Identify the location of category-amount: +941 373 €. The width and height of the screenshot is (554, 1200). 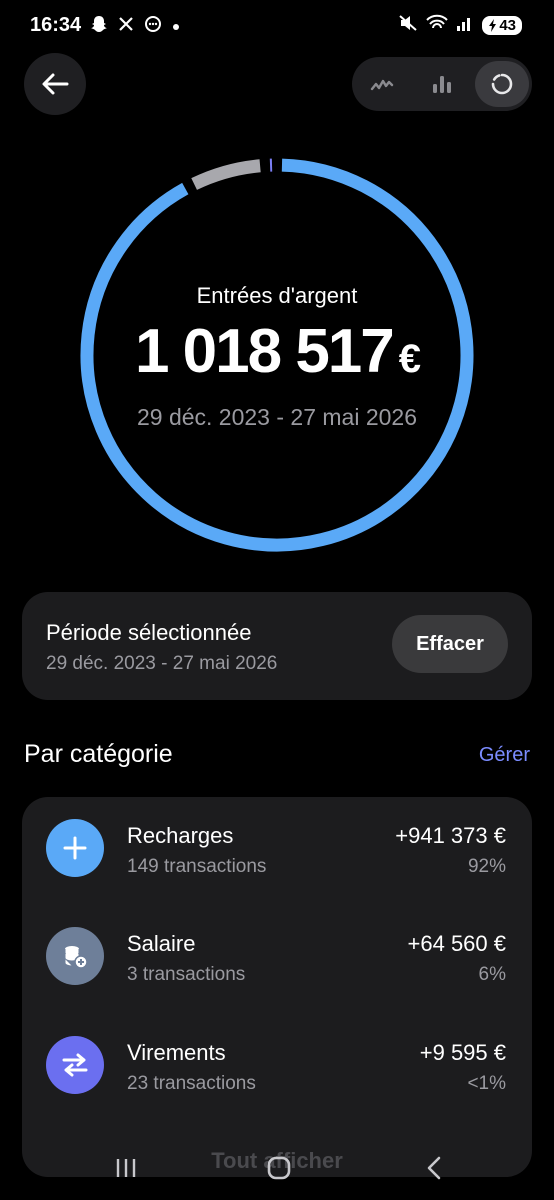
(450, 835).